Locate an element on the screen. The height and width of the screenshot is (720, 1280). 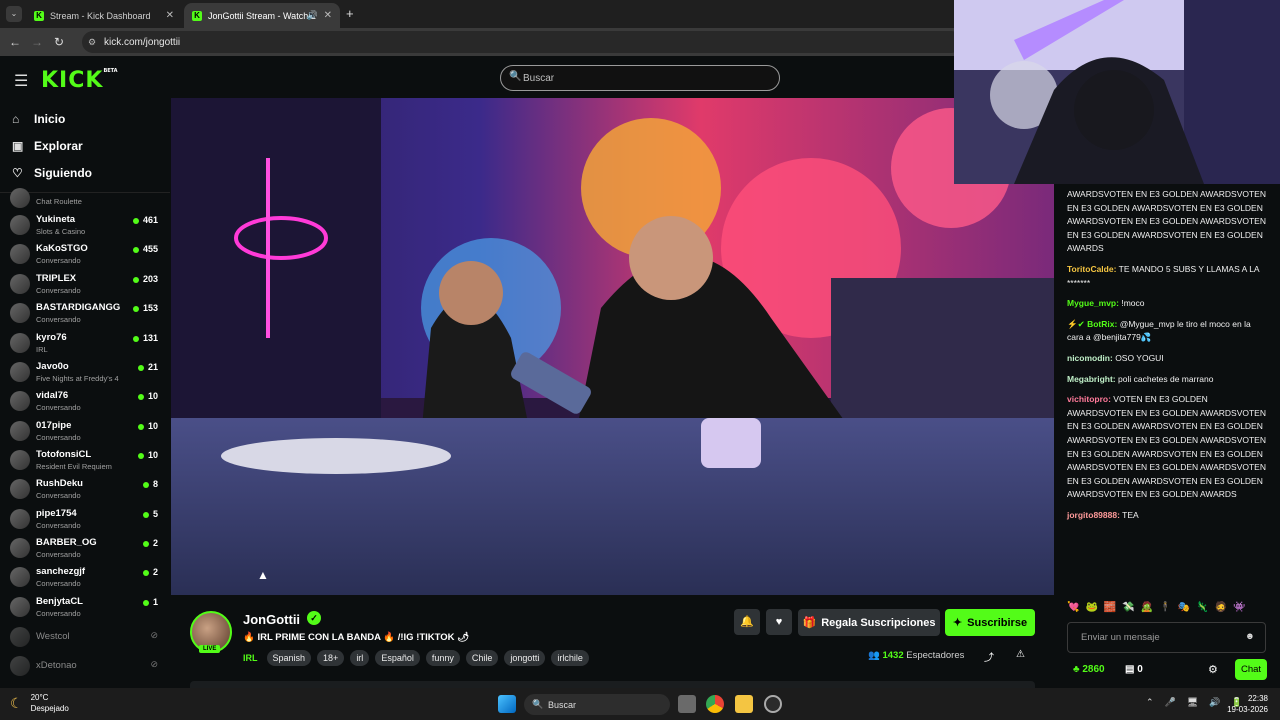
viewer-count: 21 is located at coordinates (148, 367).